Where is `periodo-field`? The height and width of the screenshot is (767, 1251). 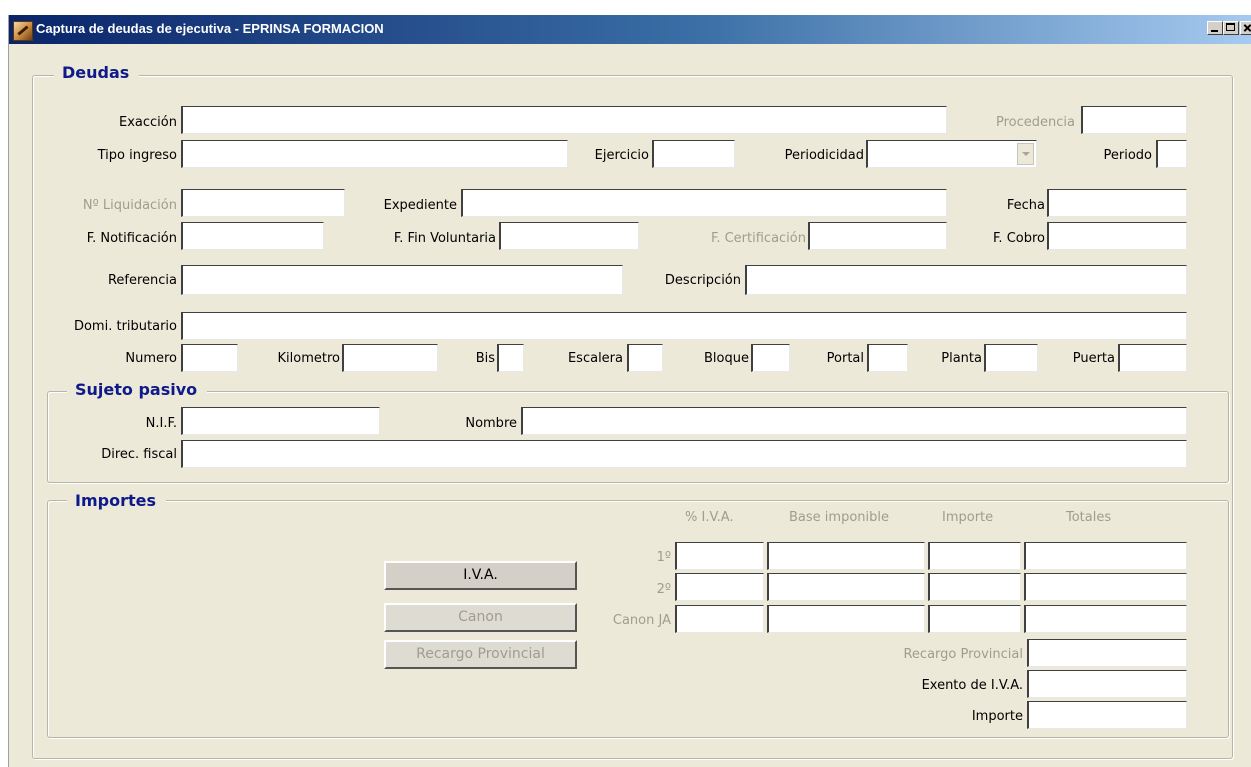 periodo-field is located at coordinates (1171, 154).